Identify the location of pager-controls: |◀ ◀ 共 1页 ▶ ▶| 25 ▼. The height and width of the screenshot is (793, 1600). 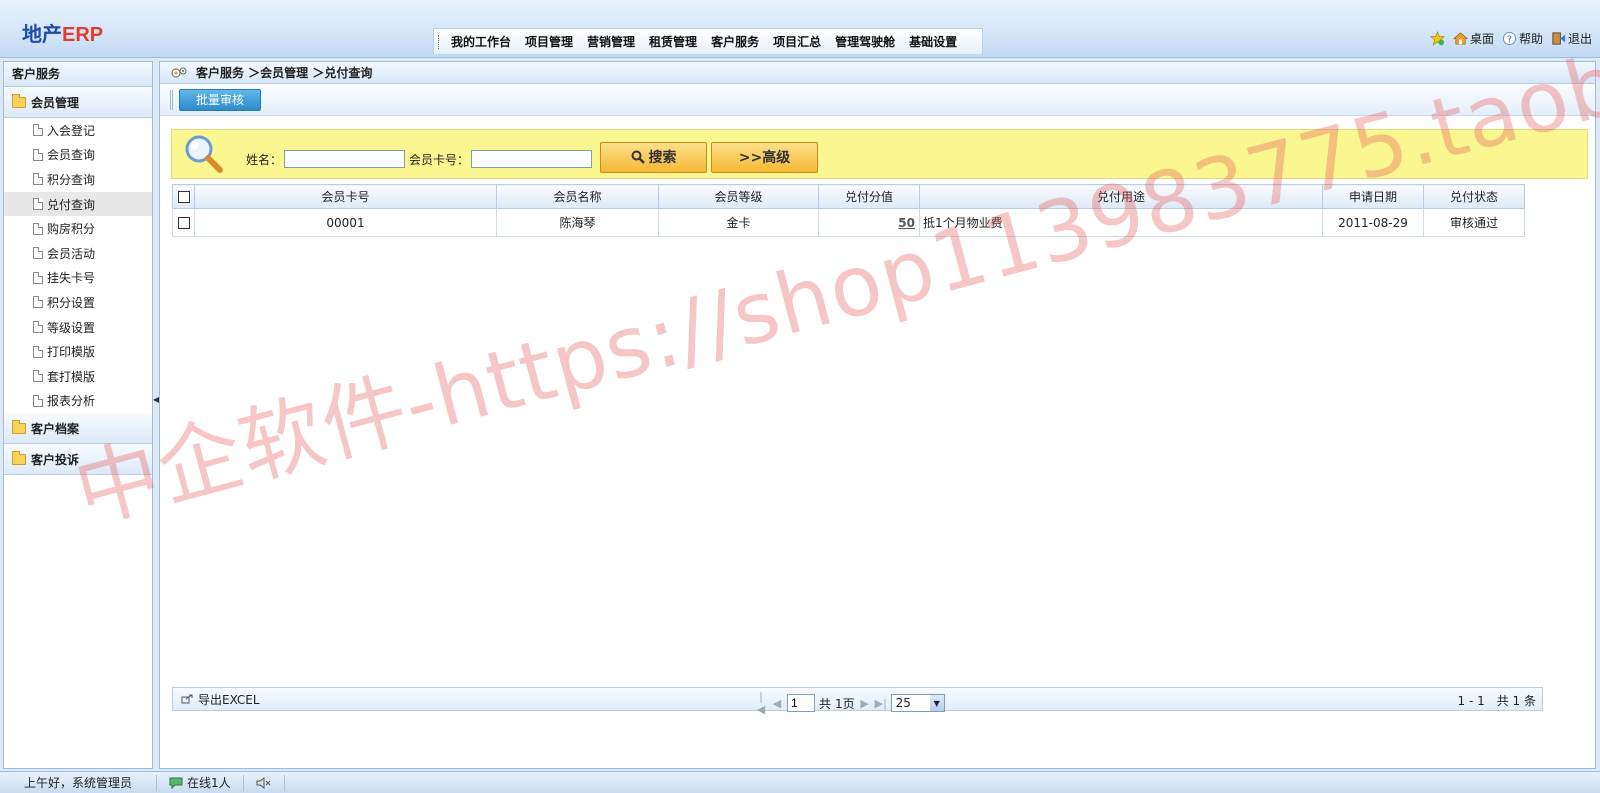
(850, 703).